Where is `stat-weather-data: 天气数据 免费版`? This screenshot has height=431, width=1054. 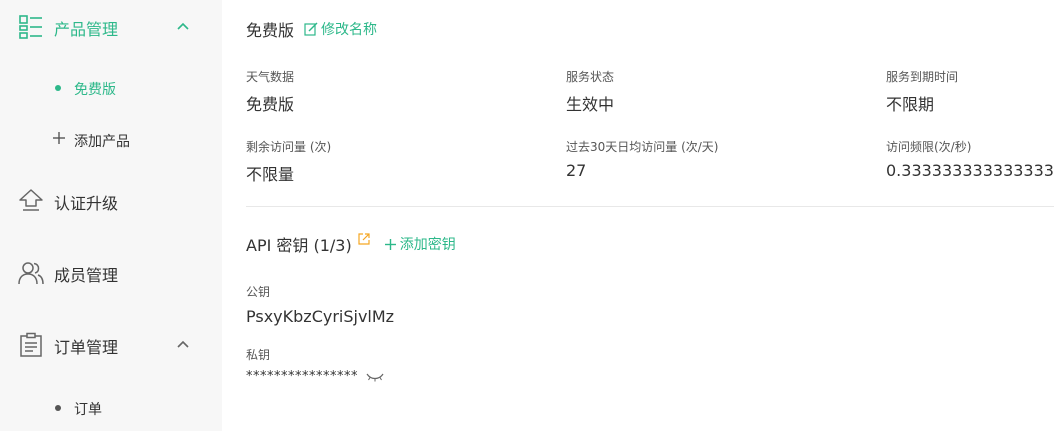
stat-weather-data: 天气数据 免费版 is located at coordinates (396, 91).